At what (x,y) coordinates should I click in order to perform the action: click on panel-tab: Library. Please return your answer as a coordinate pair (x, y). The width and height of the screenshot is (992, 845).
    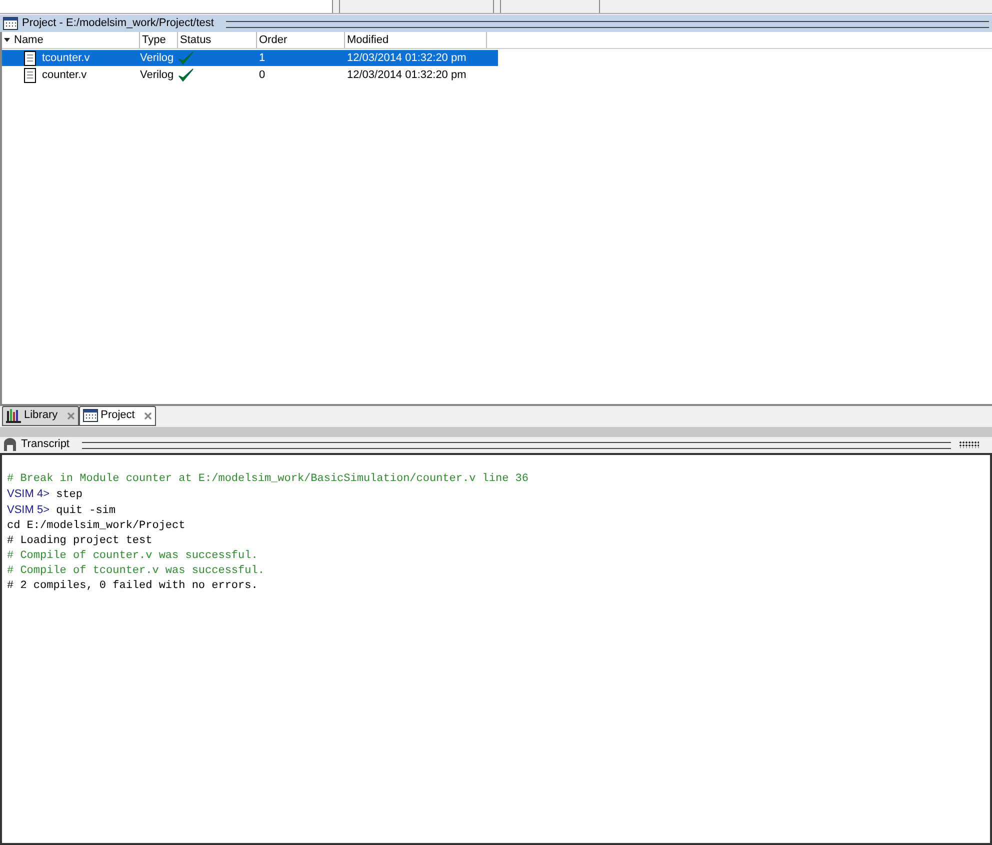
    Looking at the image, I should click on (40, 416).